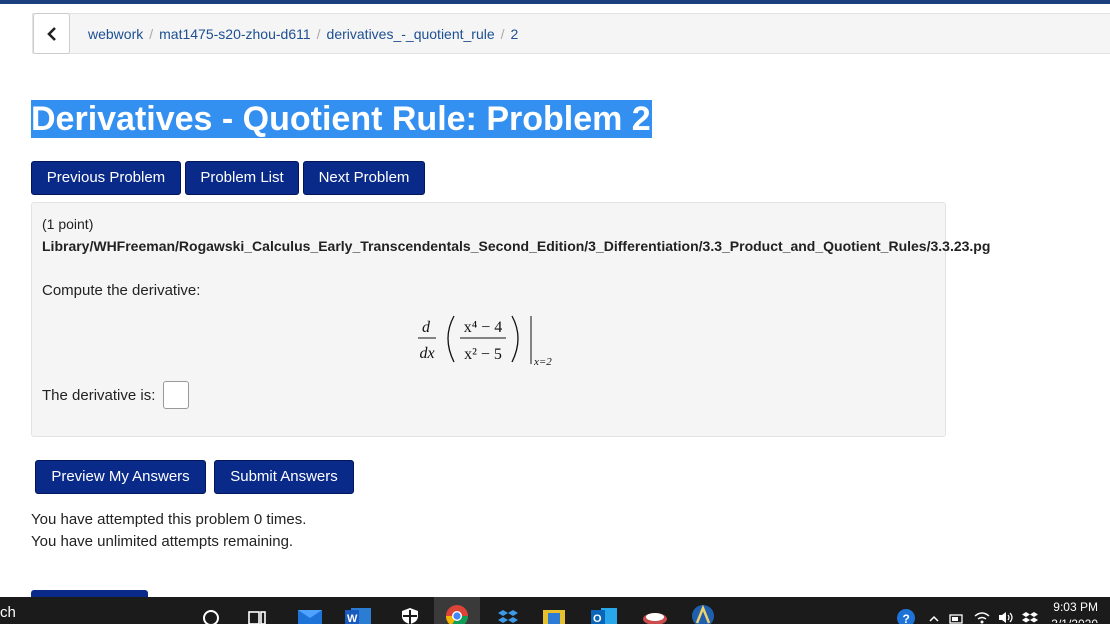 The width and height of the screenshot is (1110, 624). What do you see at coordinates (597, 618) in the screenshot?
I see `svg-text: O` at bounding box center [597, 618].